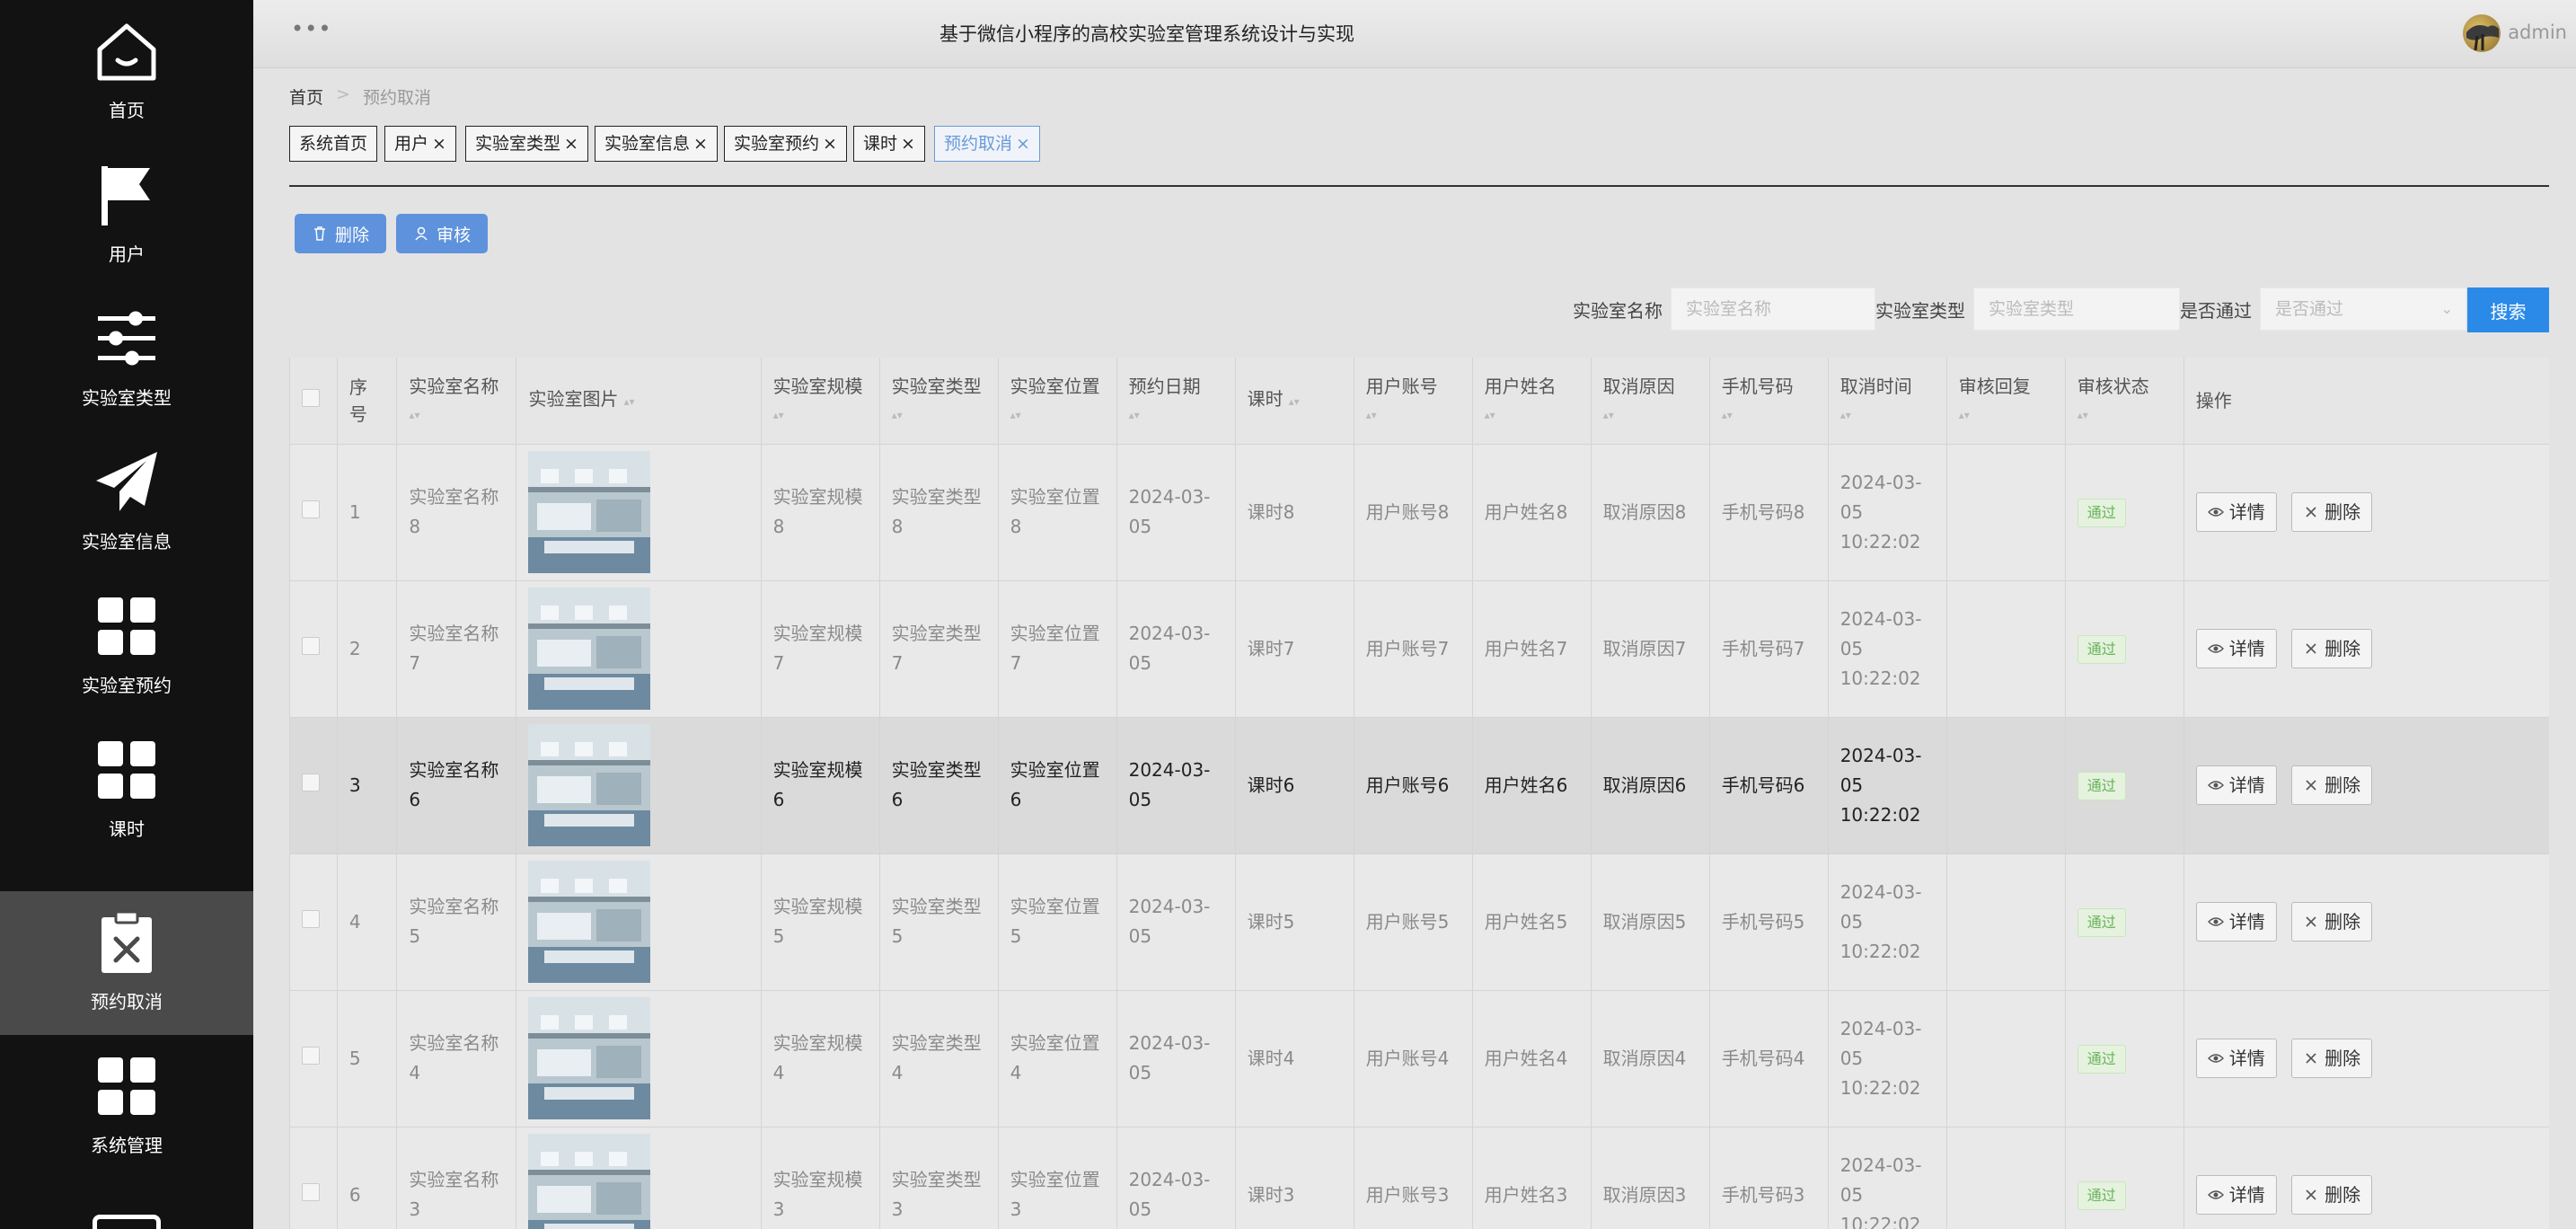 This screenshot has width=2576, height=1229. What do you see at coordinates (2537, 32) in the screenshot?
I see `username: admin` at bounding box center [2537, 32].